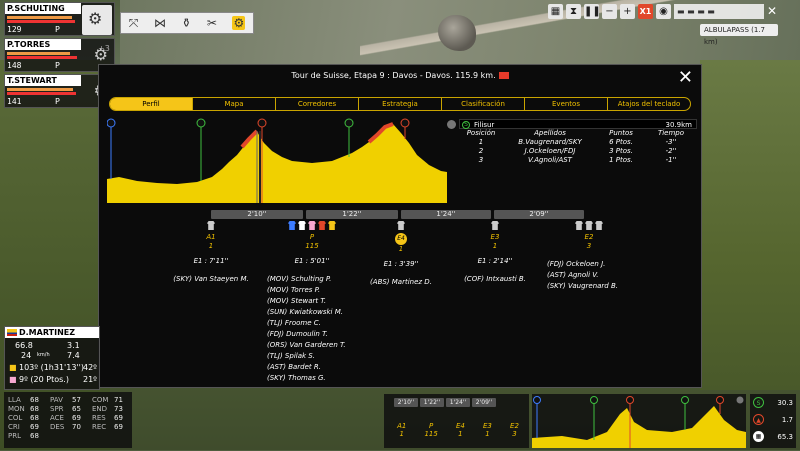  Describe the element at coordinates (719, 11) in the screenshot. I see `team-cars-strip: ▬ ▬ ▬ ▬` at that location.